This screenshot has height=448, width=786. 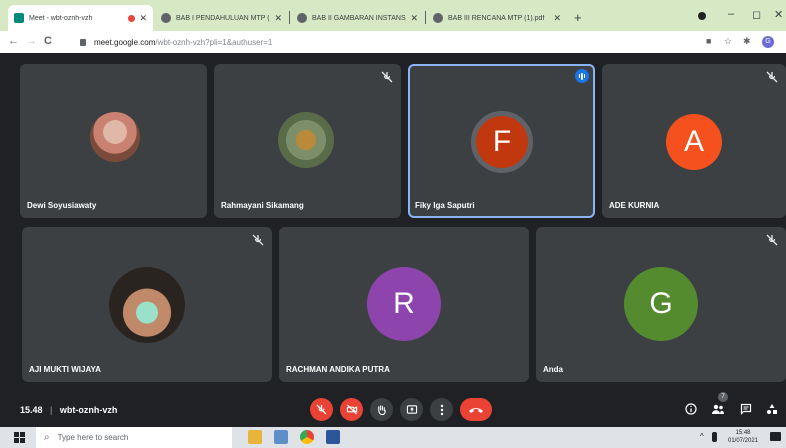 What do you see at coordinates (19, 18) in the screenshot?
I see `meet-favicon-icon` at bounding box center [19, 18].